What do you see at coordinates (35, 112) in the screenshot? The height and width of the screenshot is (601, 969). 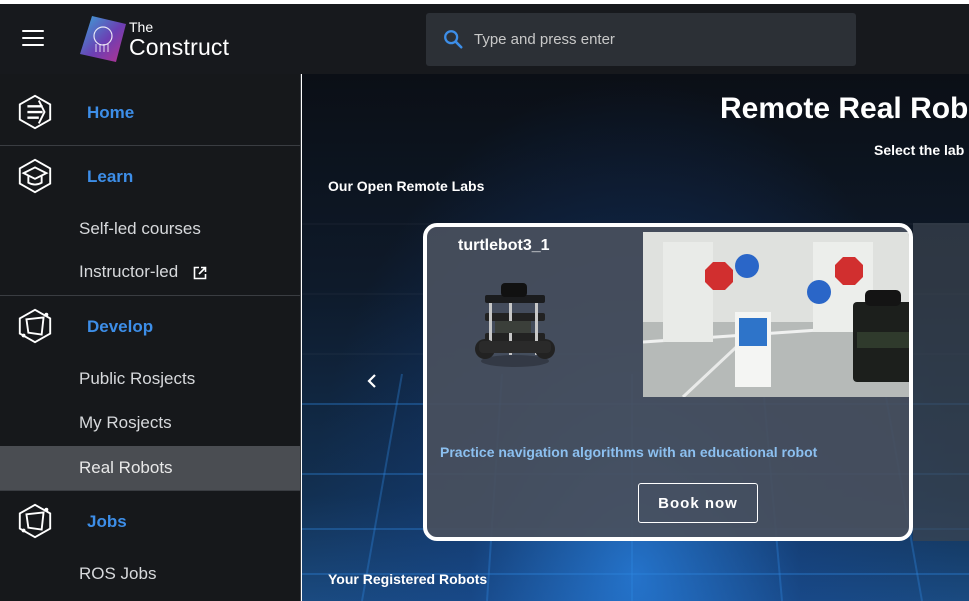 I see `home-icon` at bounding box center [35, 112].